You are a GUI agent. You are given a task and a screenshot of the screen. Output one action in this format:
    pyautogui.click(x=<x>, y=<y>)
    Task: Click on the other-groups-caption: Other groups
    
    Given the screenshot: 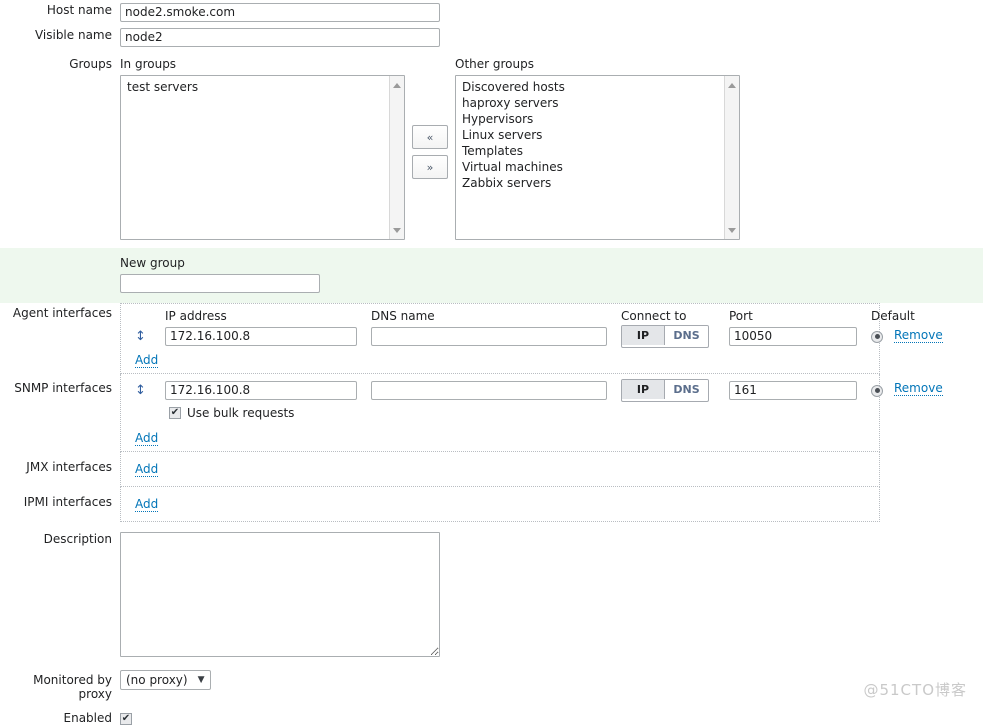 What is the action you would take?
    pyautogui.click(x=494, y=64)
    